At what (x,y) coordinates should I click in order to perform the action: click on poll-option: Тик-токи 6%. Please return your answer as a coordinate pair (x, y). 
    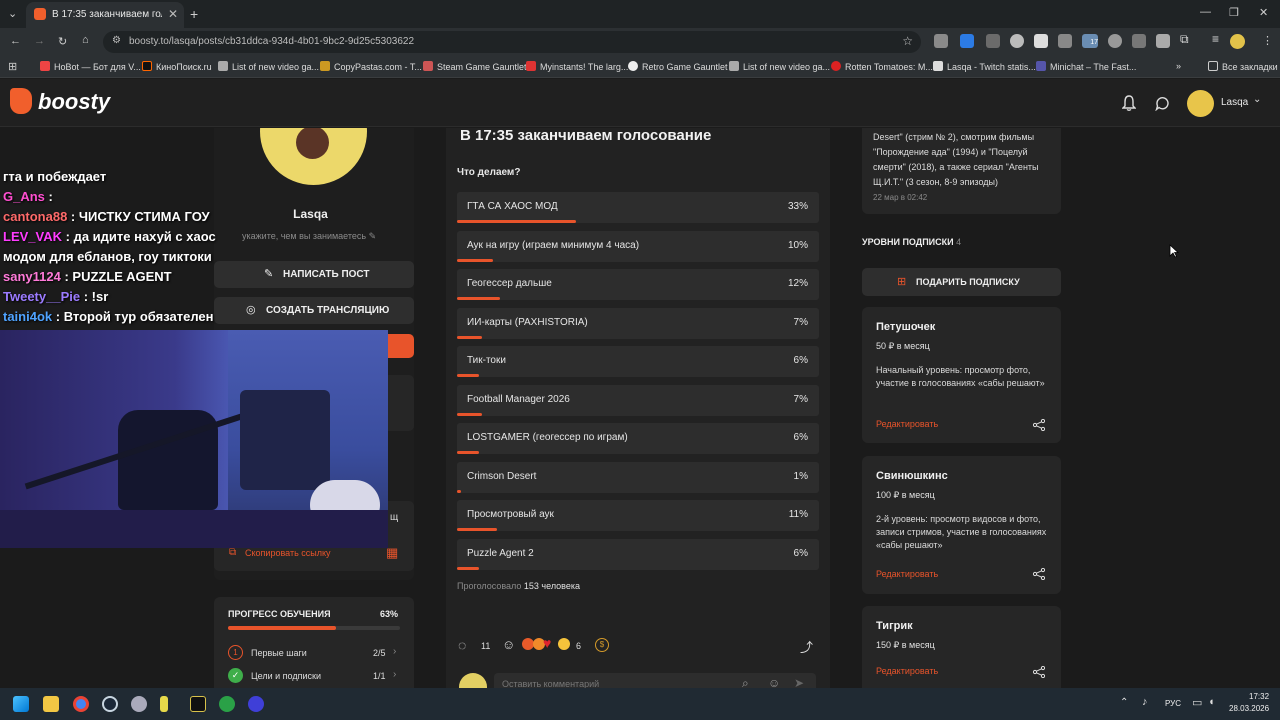
    Looking at the image, I should click on (638, 361).